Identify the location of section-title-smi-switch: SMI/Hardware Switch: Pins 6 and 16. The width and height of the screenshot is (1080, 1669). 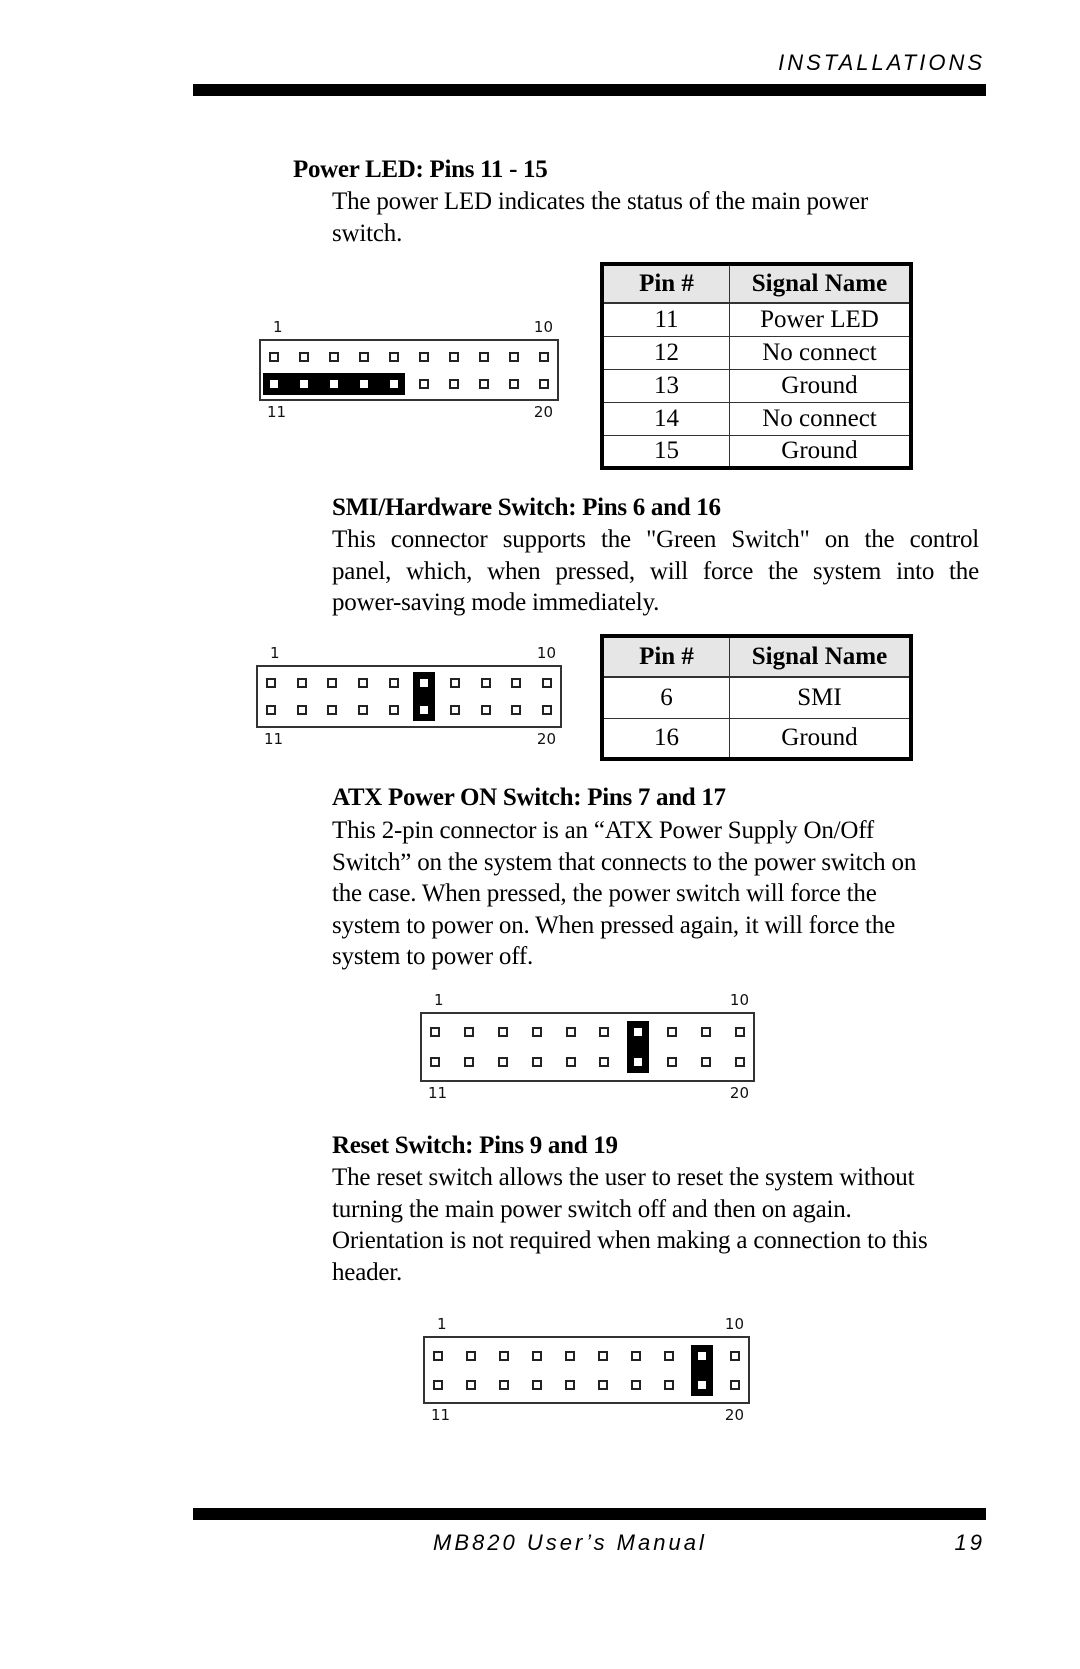
(526, 507).